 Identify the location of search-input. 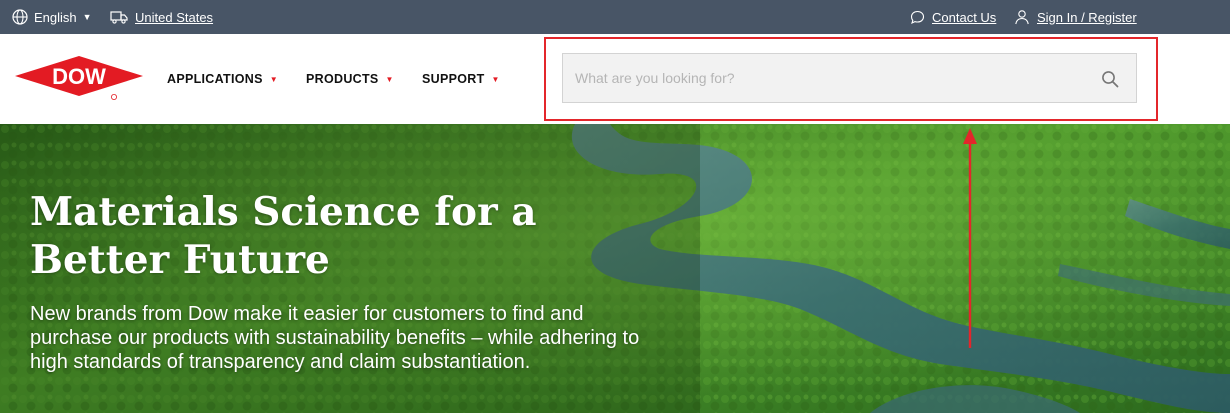
(849, 78).